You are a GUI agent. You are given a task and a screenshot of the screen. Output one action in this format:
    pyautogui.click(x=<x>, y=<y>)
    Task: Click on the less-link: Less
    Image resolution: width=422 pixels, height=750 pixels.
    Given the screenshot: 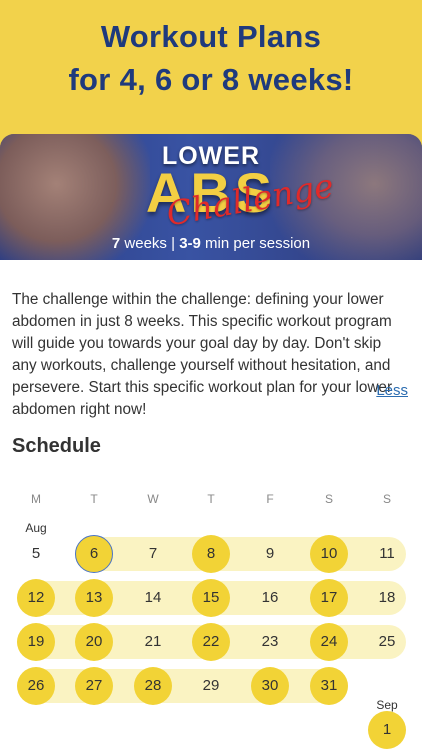 What is the action you would take?
    pyautogui.click(x=392, y=390)
    